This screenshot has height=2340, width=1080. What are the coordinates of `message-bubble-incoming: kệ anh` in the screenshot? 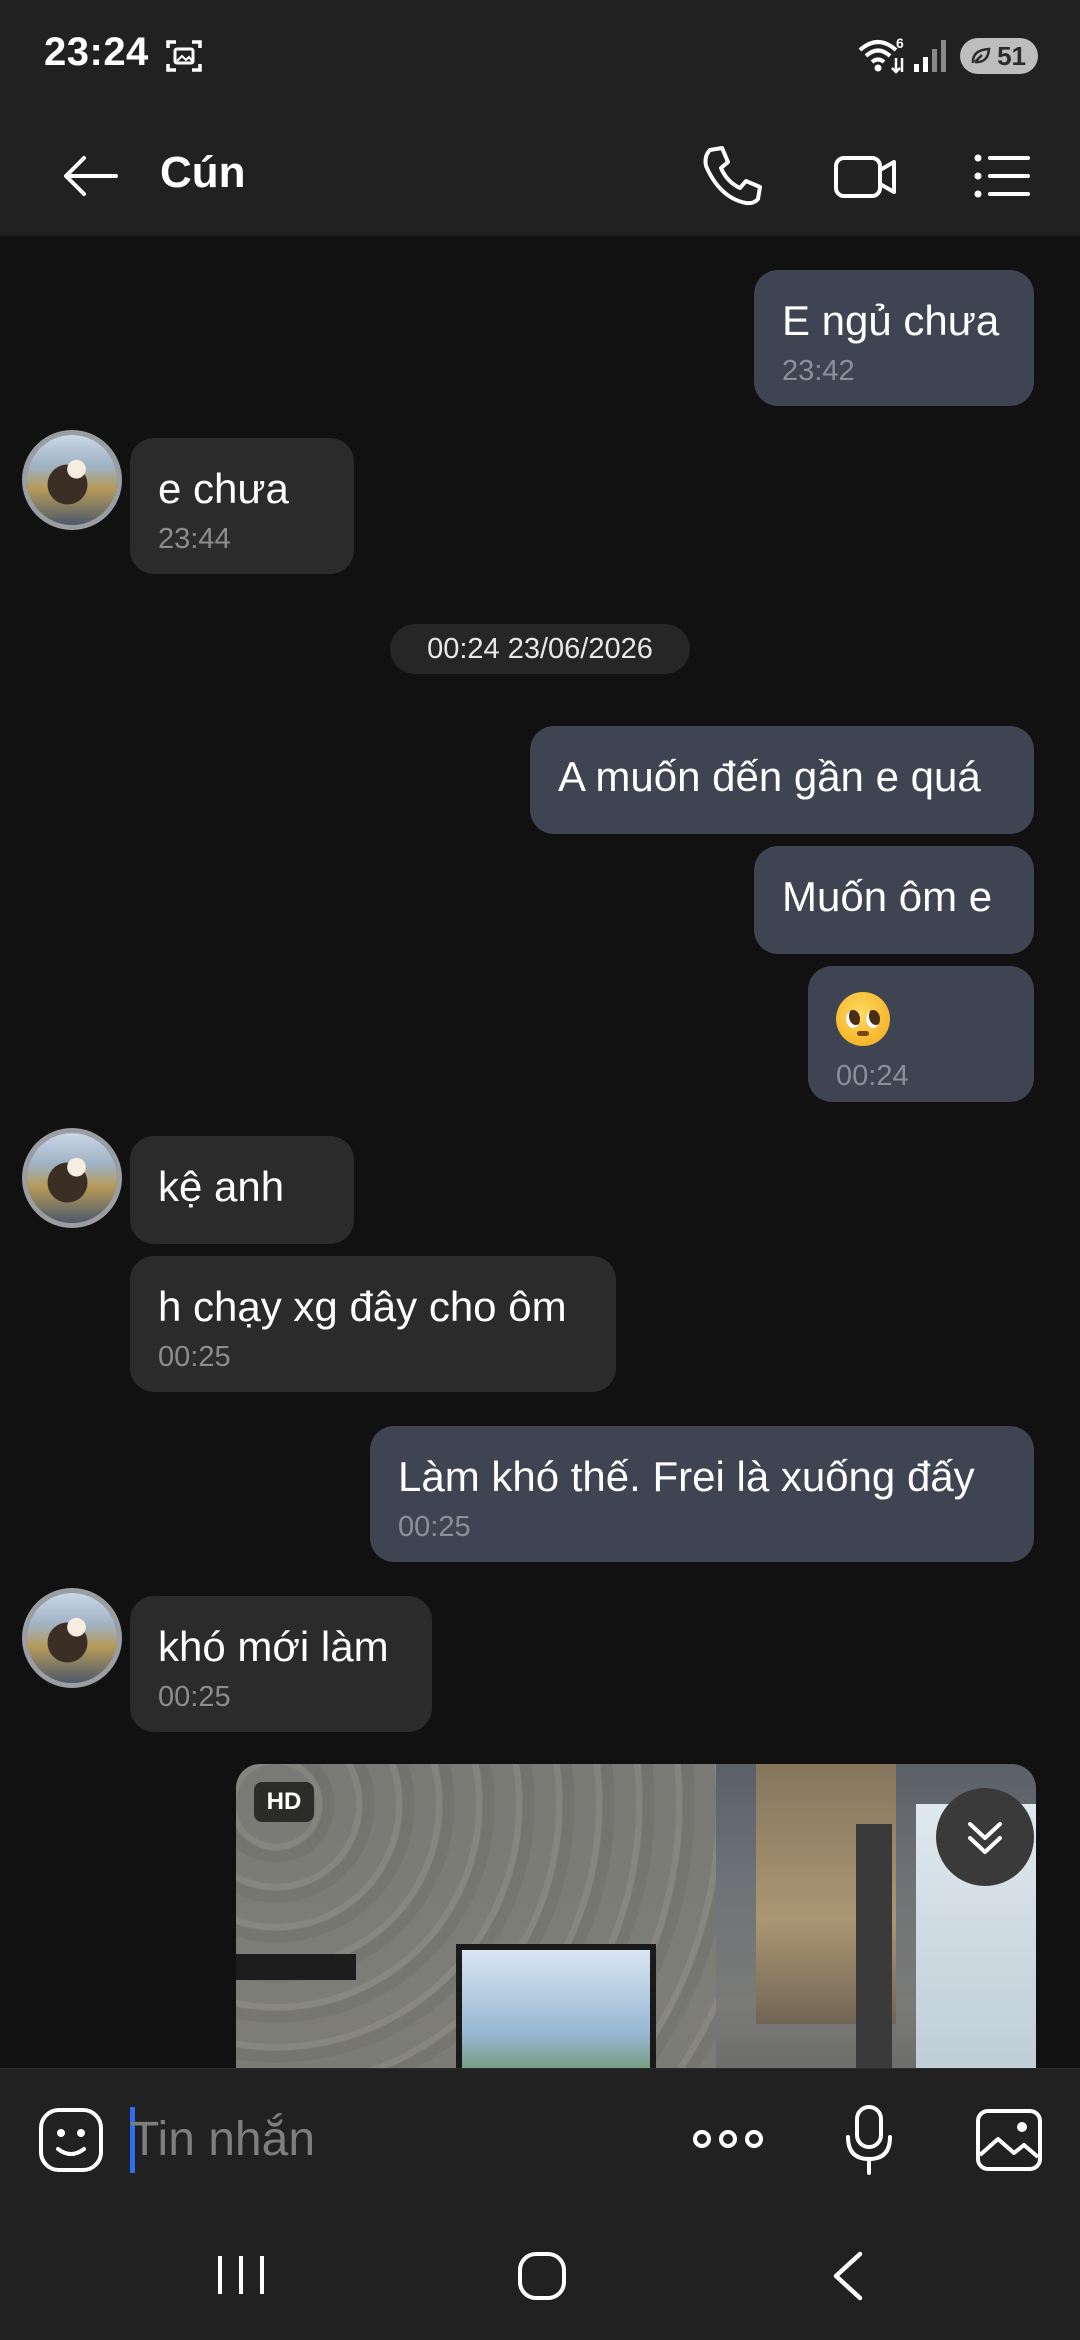 It's located at (242, 1190).